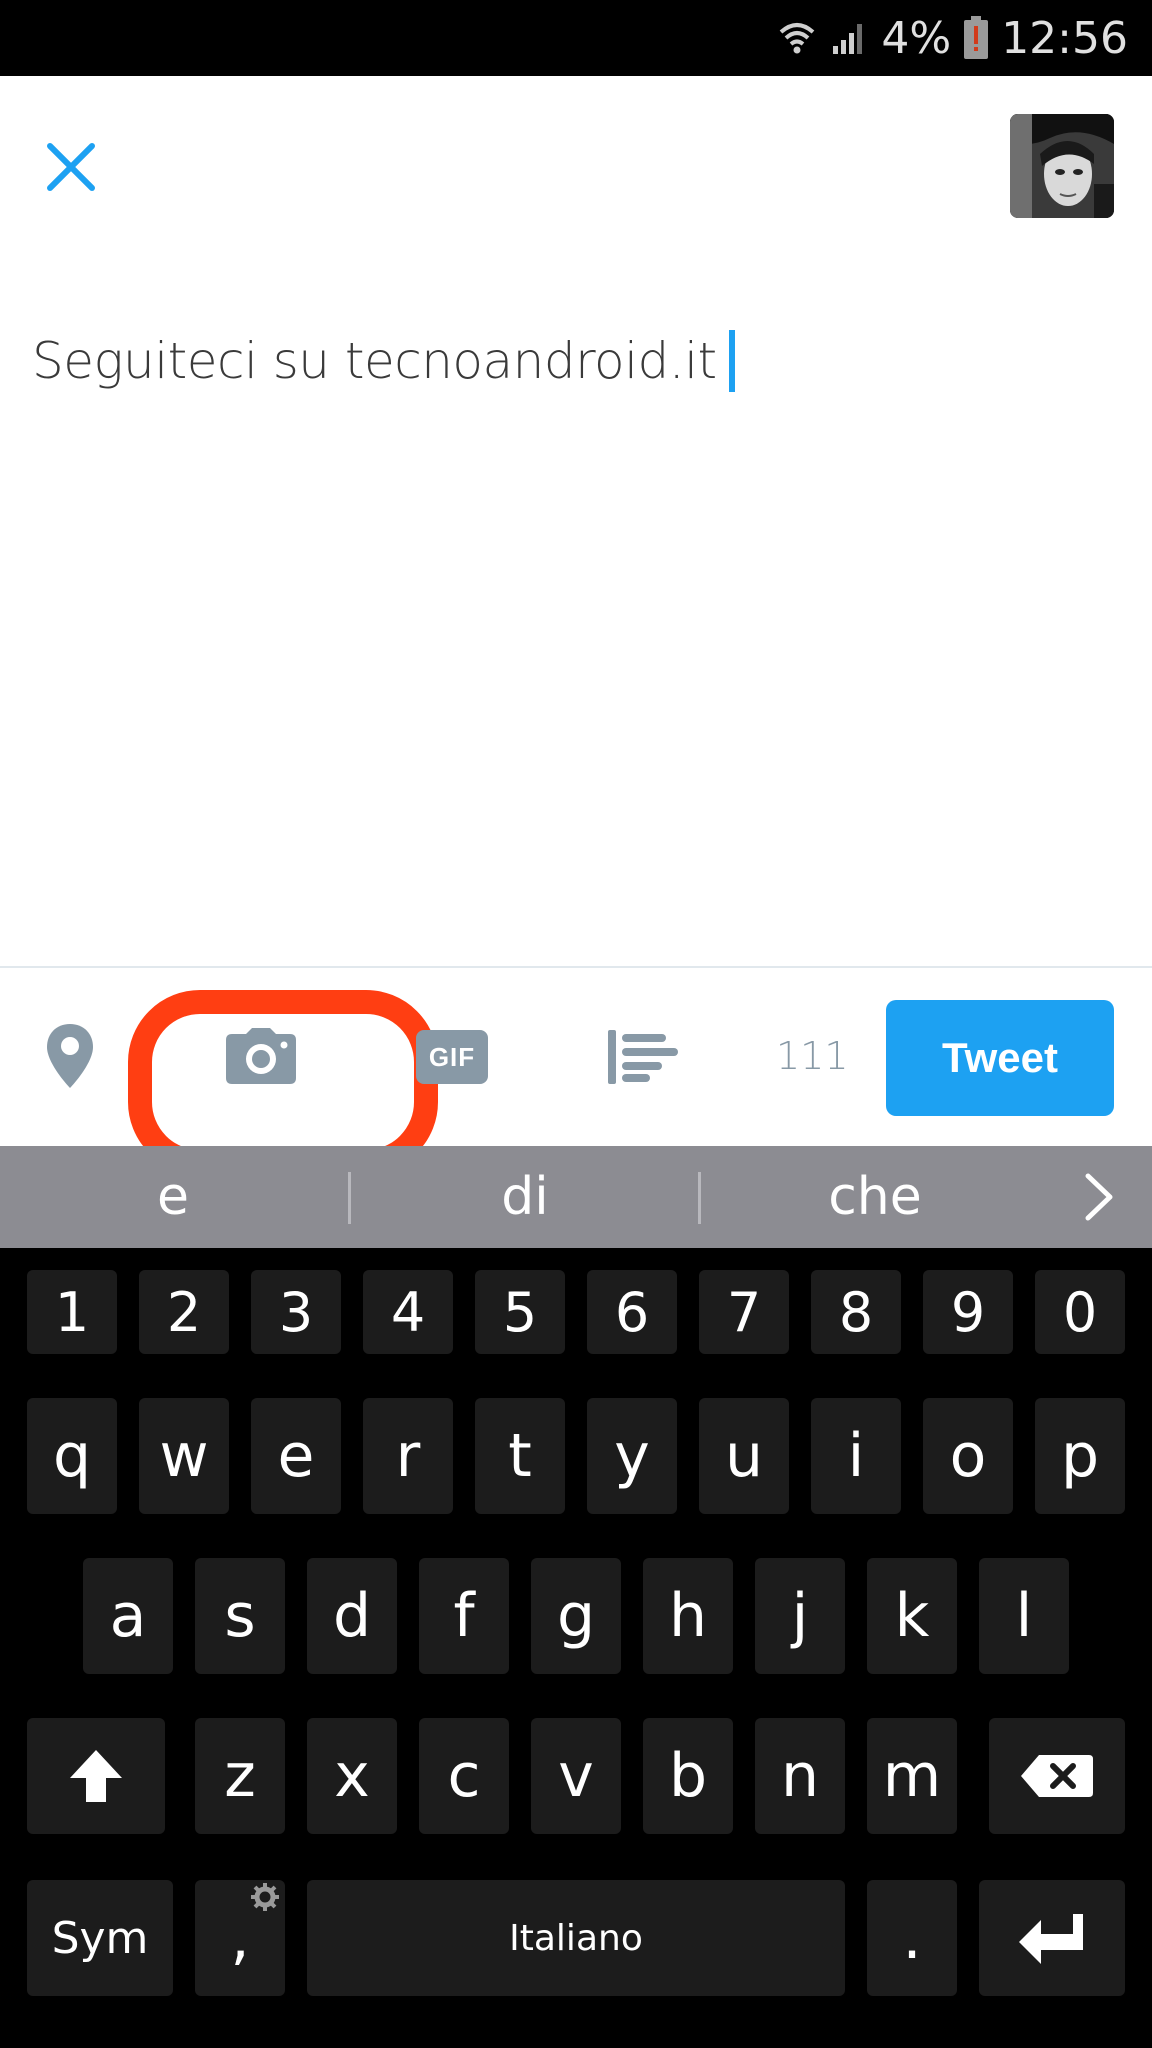 The height and width of the screenshot is (2048, 1152). What do you see at coordinates (128, 1616) in the screenshot?
I see `key-a: a` at bounding box center [128, 1616].